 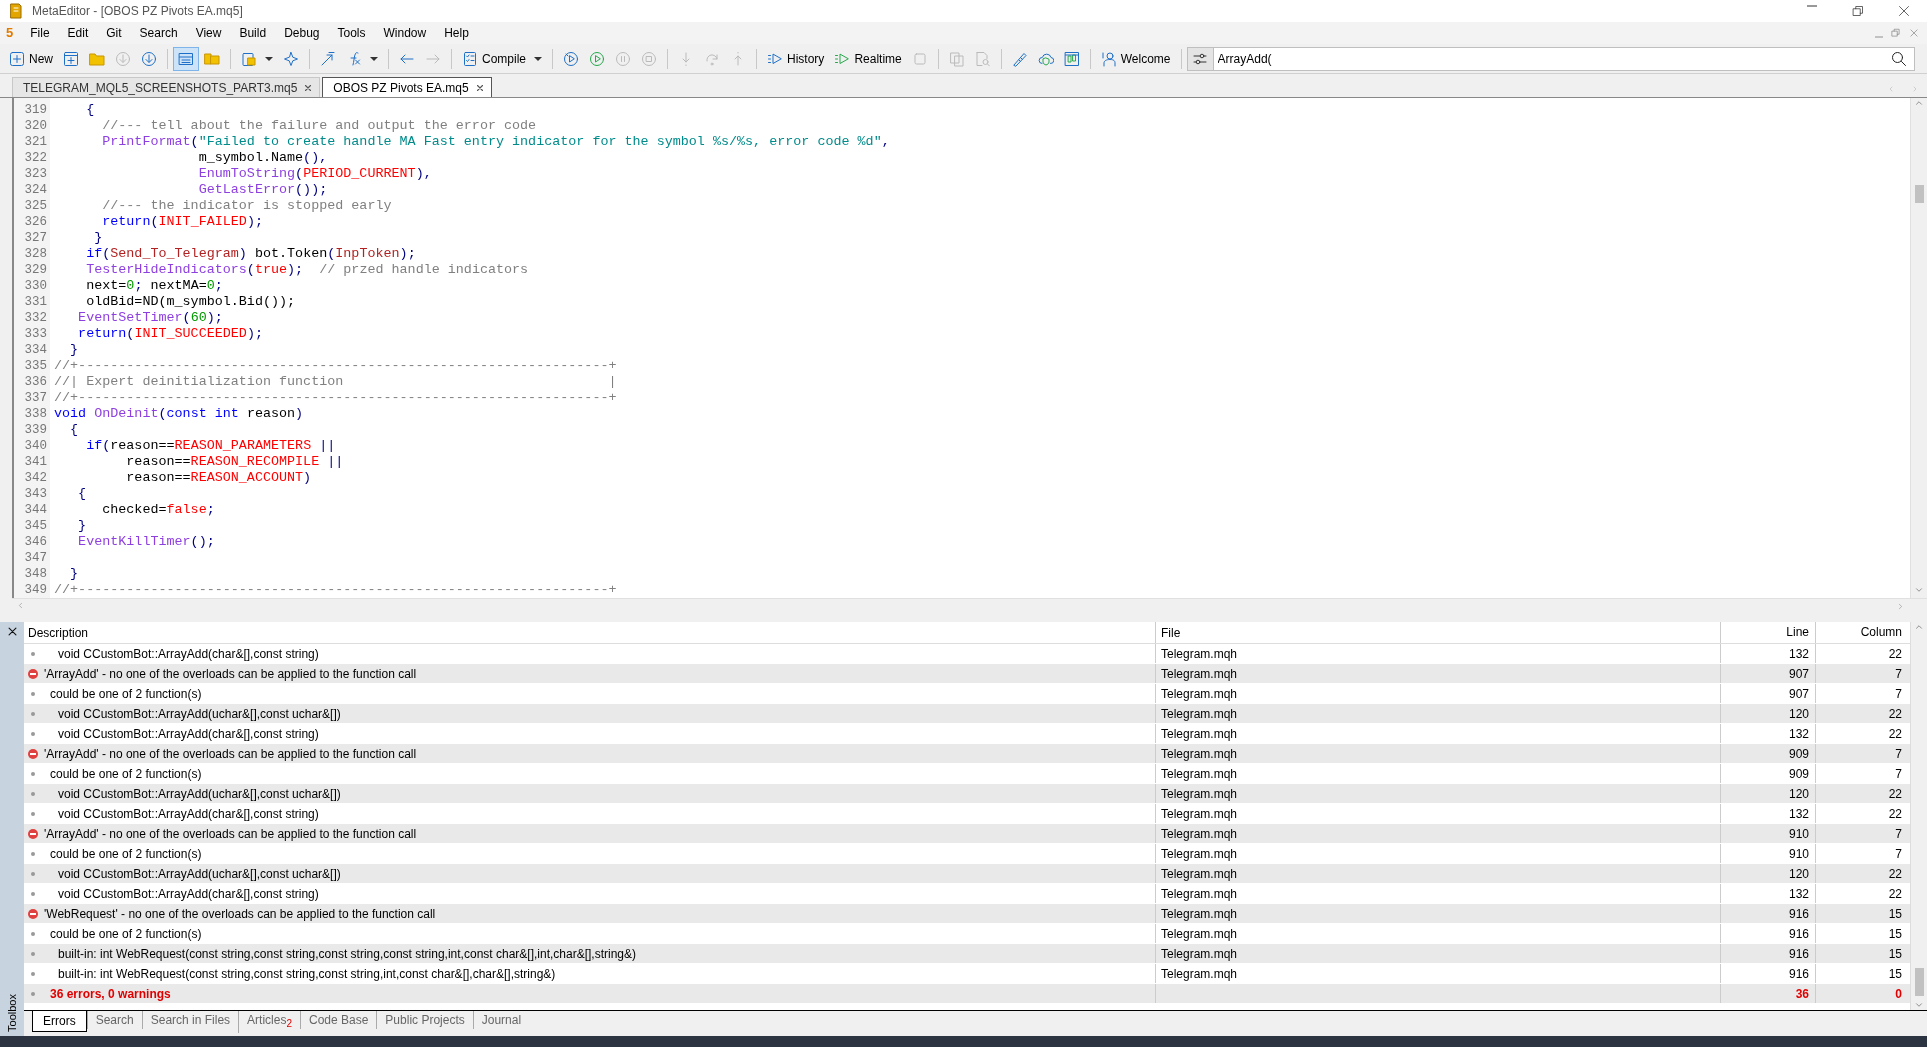 I want to click on line-number: 319, so click(x=35, y=110).